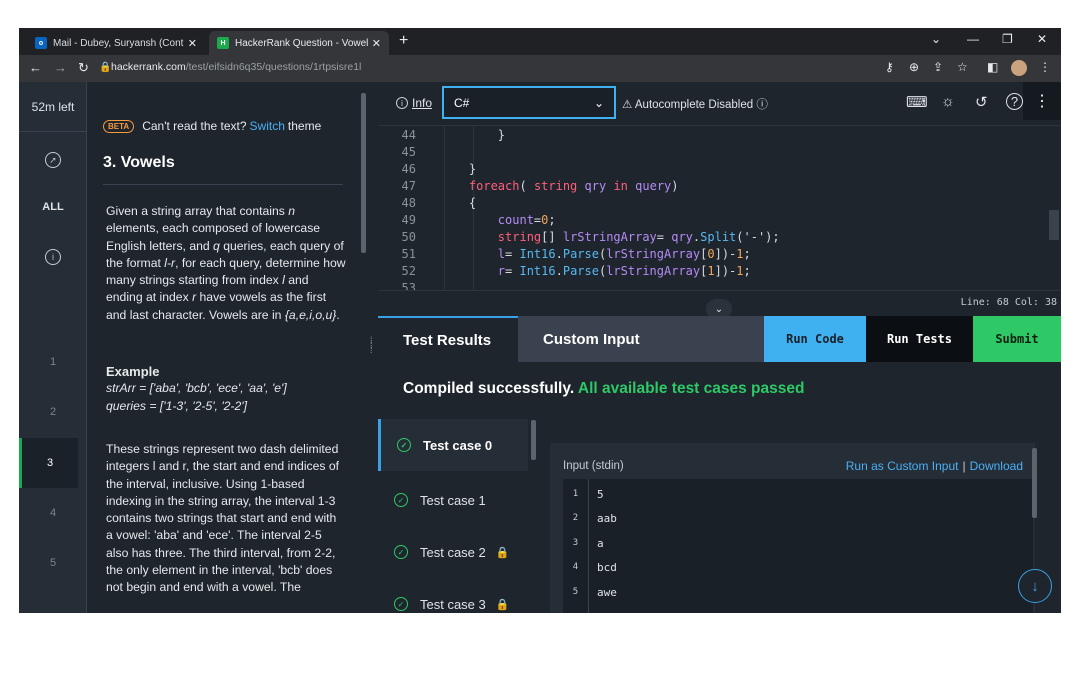 Image resolution: width=1080 pixels, height=686 pixels. I want to click on tab-custom-input: Custom Input, so click(641, 339).